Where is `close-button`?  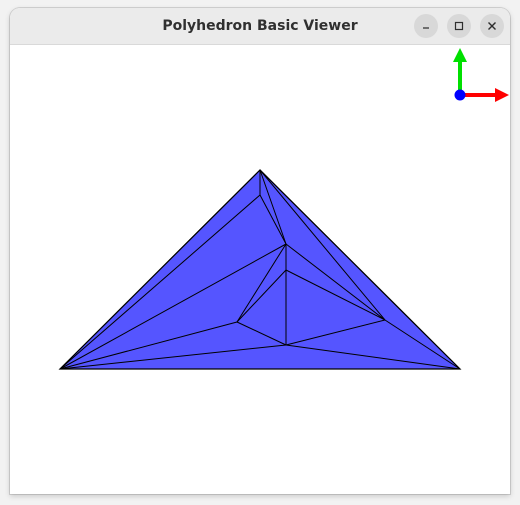
close-button is located at coordinates (492, 26).